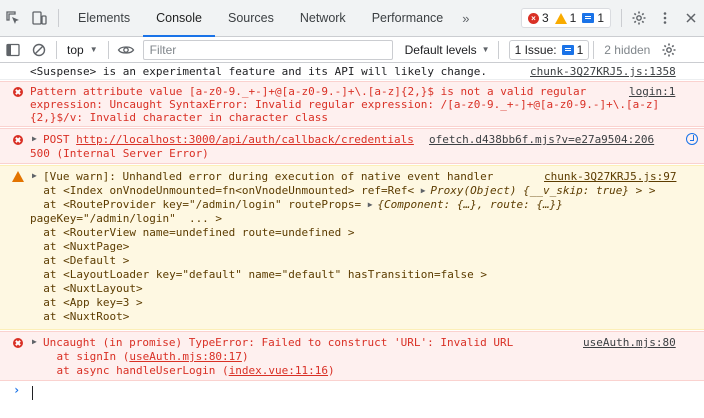 Image resolution: width=704 pixels, height=418 pixels. I want to click on console-settings-button, so click(669, 50).